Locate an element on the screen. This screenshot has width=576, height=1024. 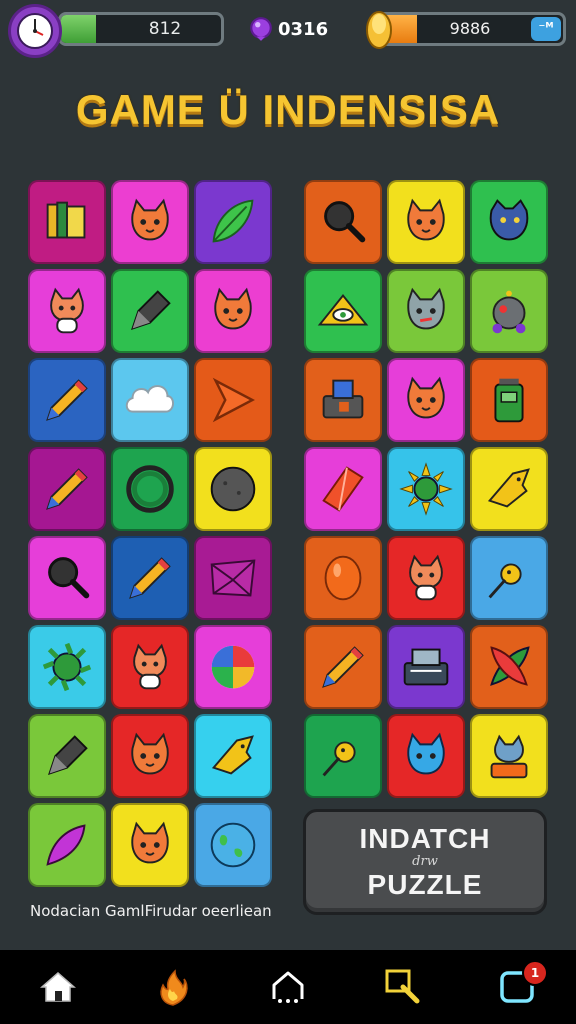
nav-home is located at coordinates (57, 987).